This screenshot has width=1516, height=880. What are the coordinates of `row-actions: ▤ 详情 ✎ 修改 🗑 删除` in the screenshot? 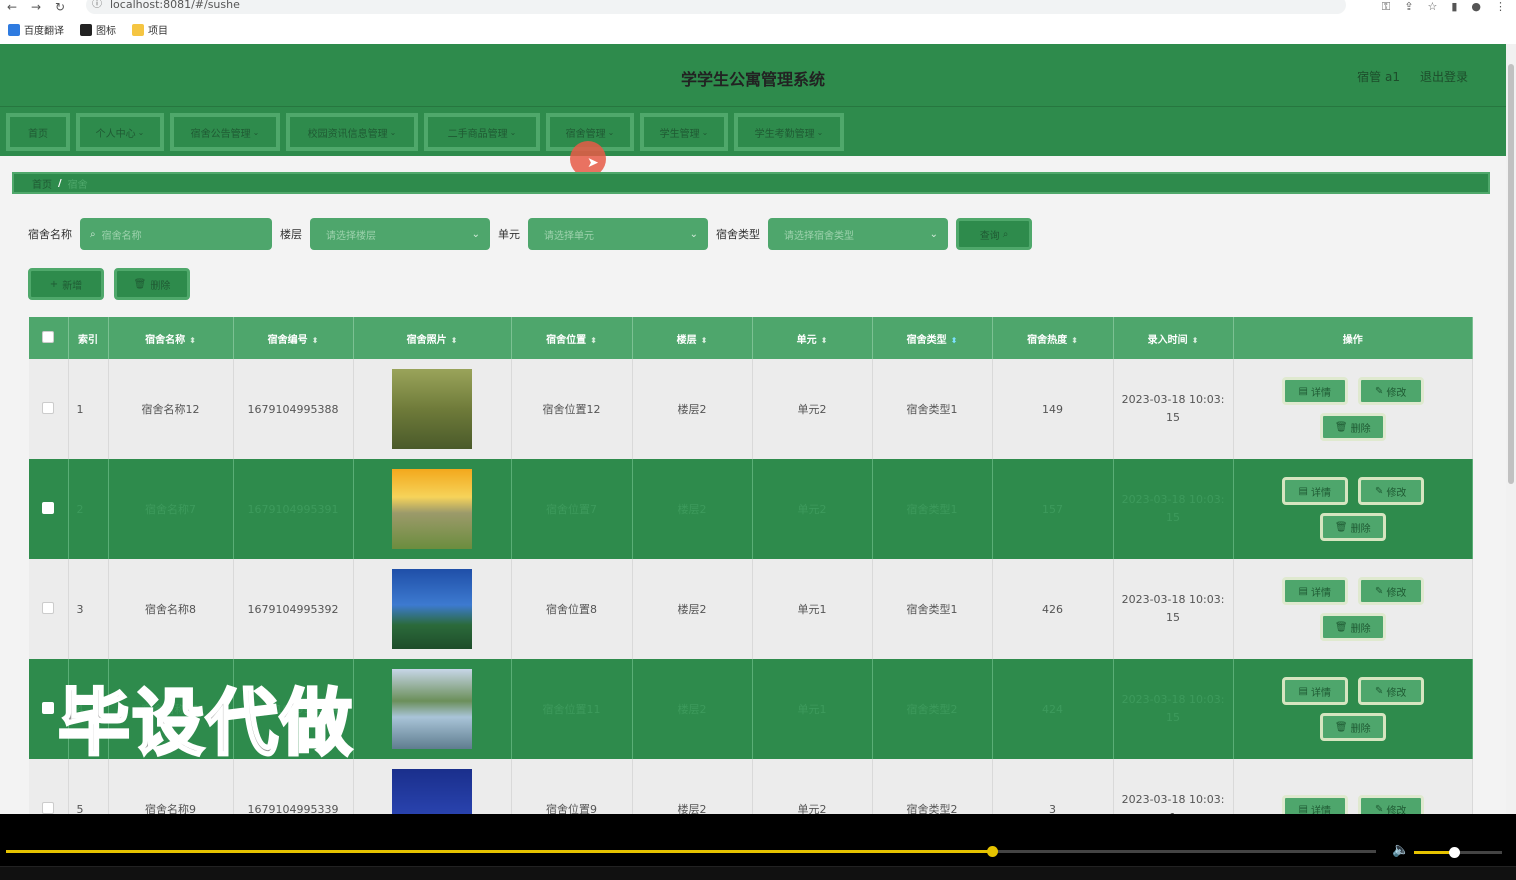 It's located at (1353, 409).